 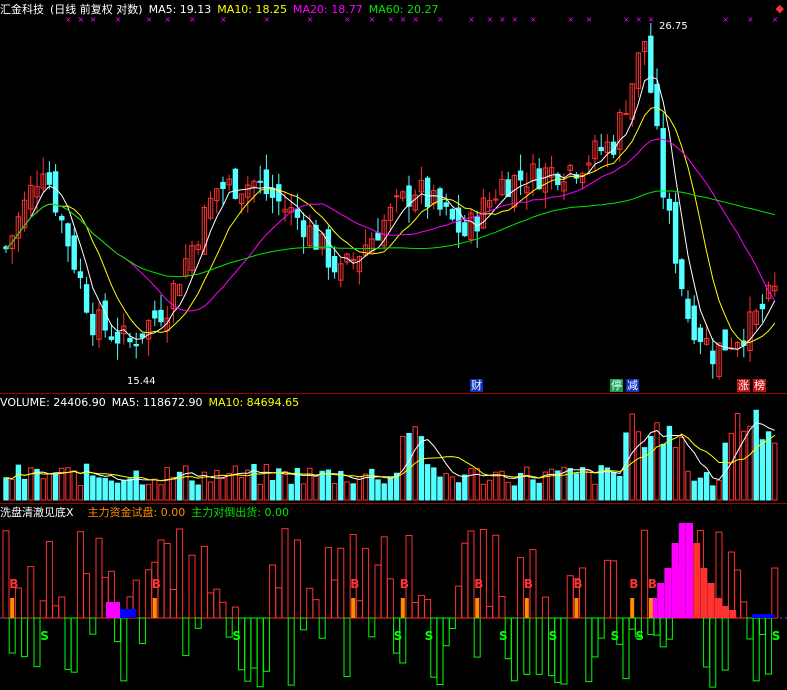 I want to click on legend-ma60: MA60: 20.27, so click(x=403, y=9).